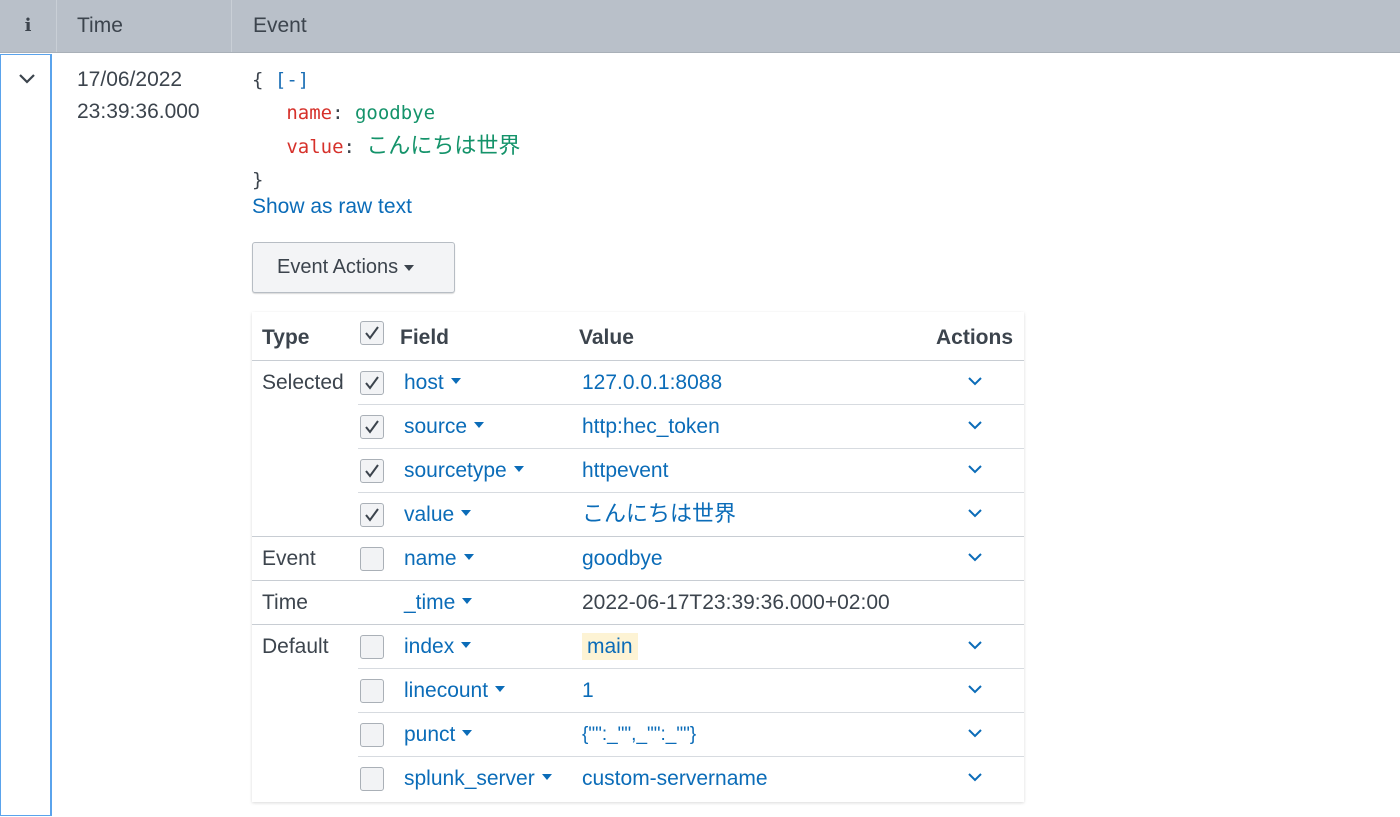  What do you see at coordinates (303, 382) in the screenshot?
I see `field-type-label: Selected` at bounding box center [303, 382].